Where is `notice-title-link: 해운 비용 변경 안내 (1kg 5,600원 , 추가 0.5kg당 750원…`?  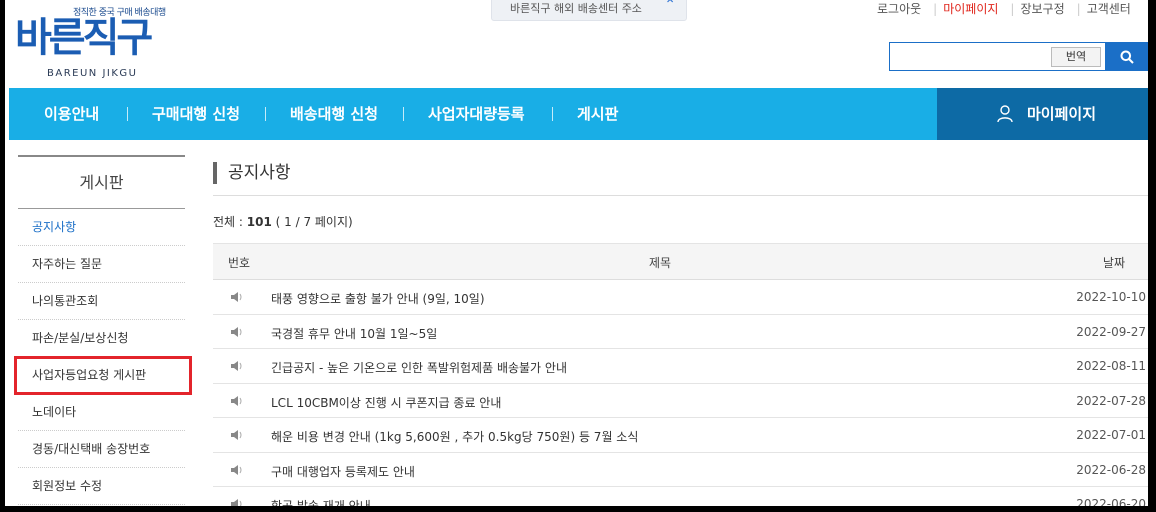
notice-title-link: 해운 비용 변경 안내 (1kg 5,600원 , 추가 0.5kg당 750원… is located at coordinates (454, 436).